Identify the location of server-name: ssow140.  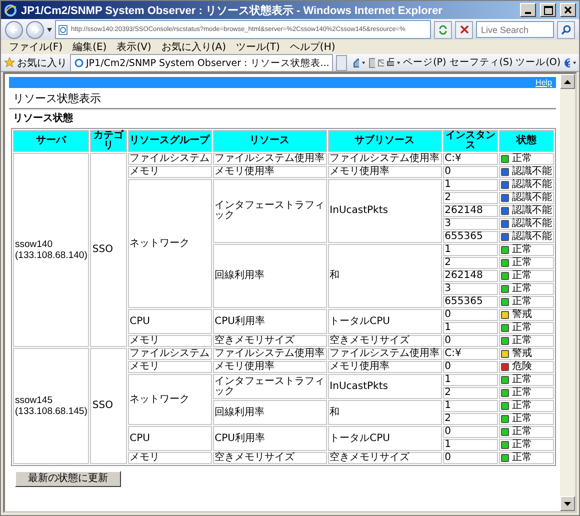
(34, 244).